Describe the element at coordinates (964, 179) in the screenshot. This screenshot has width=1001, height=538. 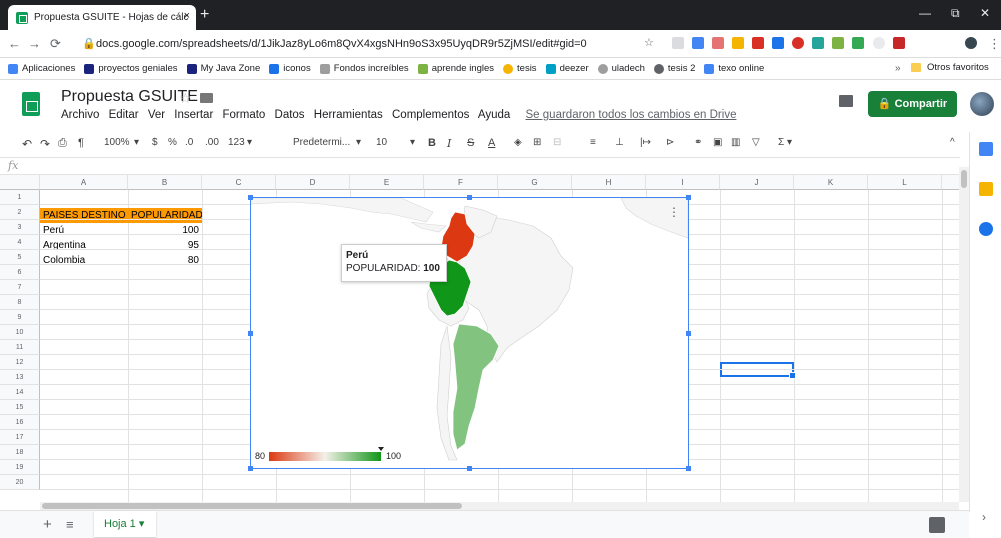
I see `scrollbar-thumb` at that location.